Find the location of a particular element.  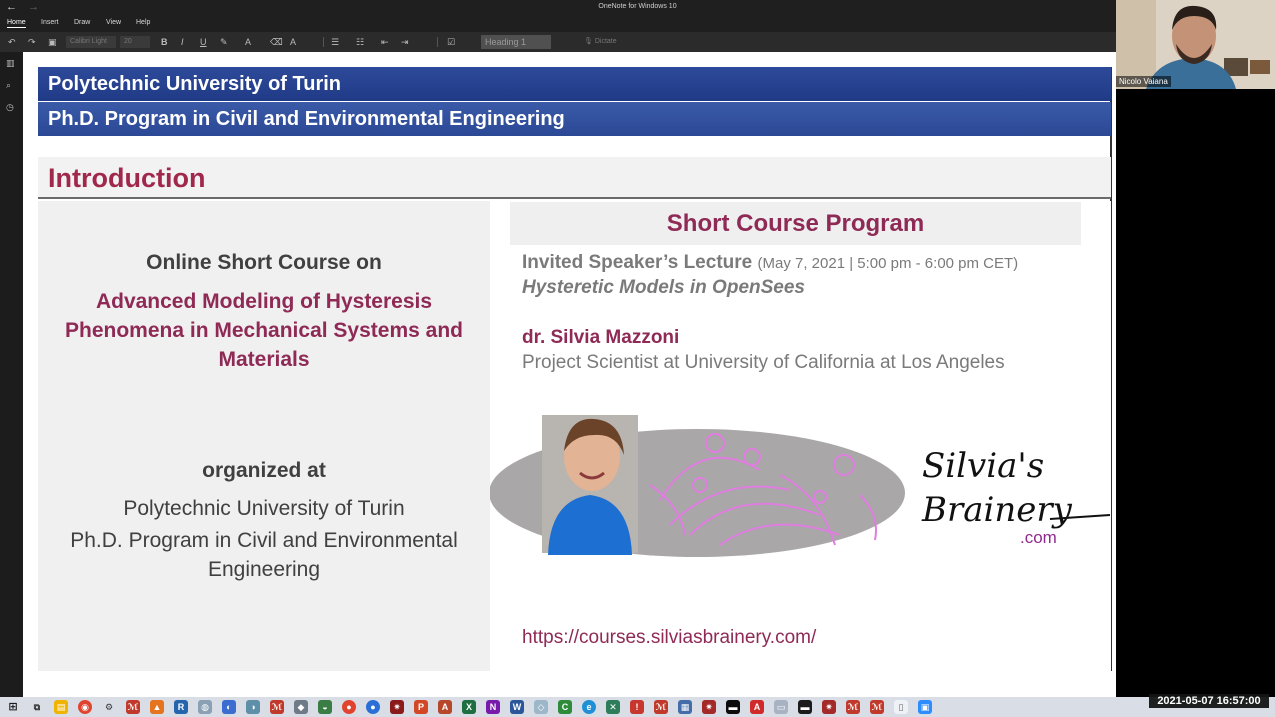

text-style-icon: A is located at coordinates (293, 42).